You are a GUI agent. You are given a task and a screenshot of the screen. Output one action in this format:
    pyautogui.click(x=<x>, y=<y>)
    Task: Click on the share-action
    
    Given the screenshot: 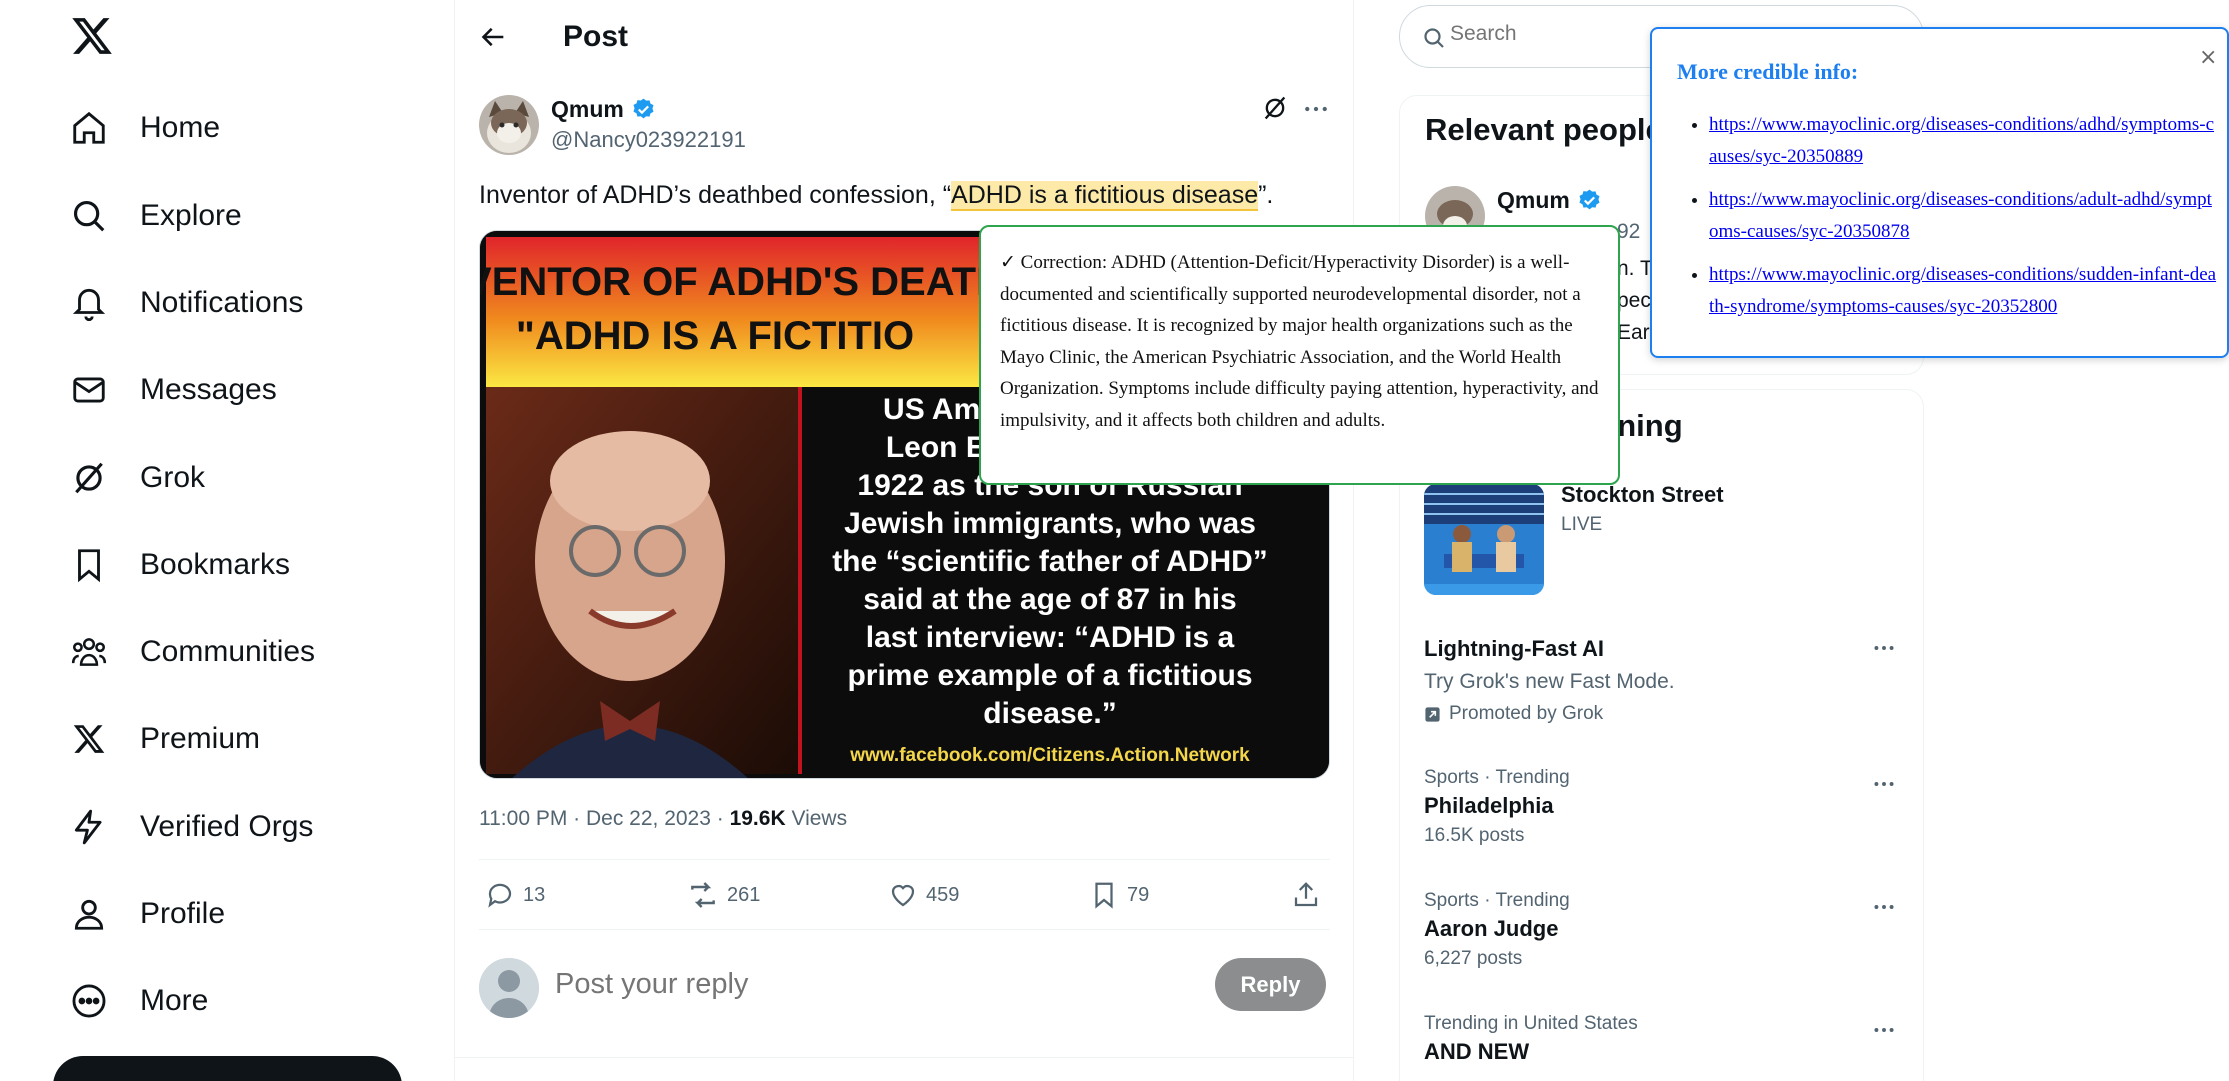 What is the action you would take?
    pyautogui.click(x=1306, y=895)
    